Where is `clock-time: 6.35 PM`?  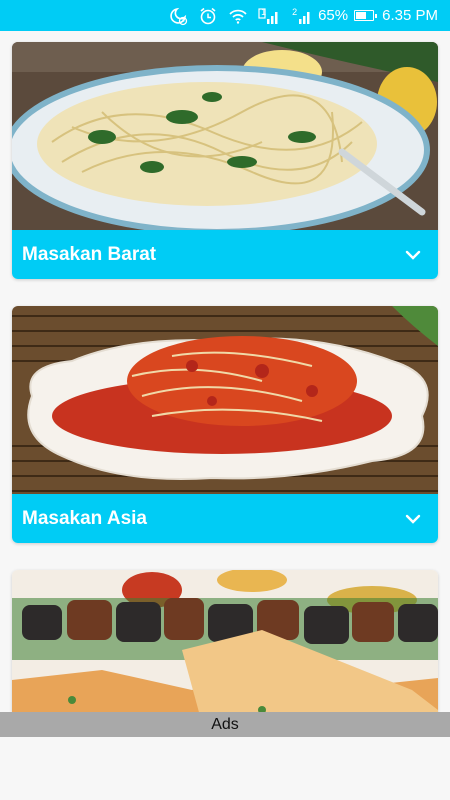
clock-time: 6.35 PM is located at coordinates (410, 15).